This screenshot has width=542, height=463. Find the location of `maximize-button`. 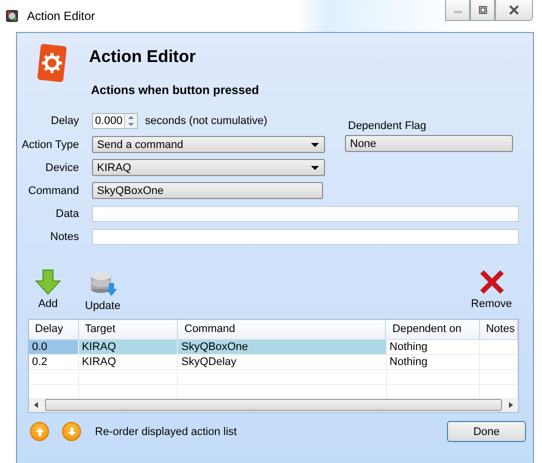

maximize-button is located at coordinates (482, 10).